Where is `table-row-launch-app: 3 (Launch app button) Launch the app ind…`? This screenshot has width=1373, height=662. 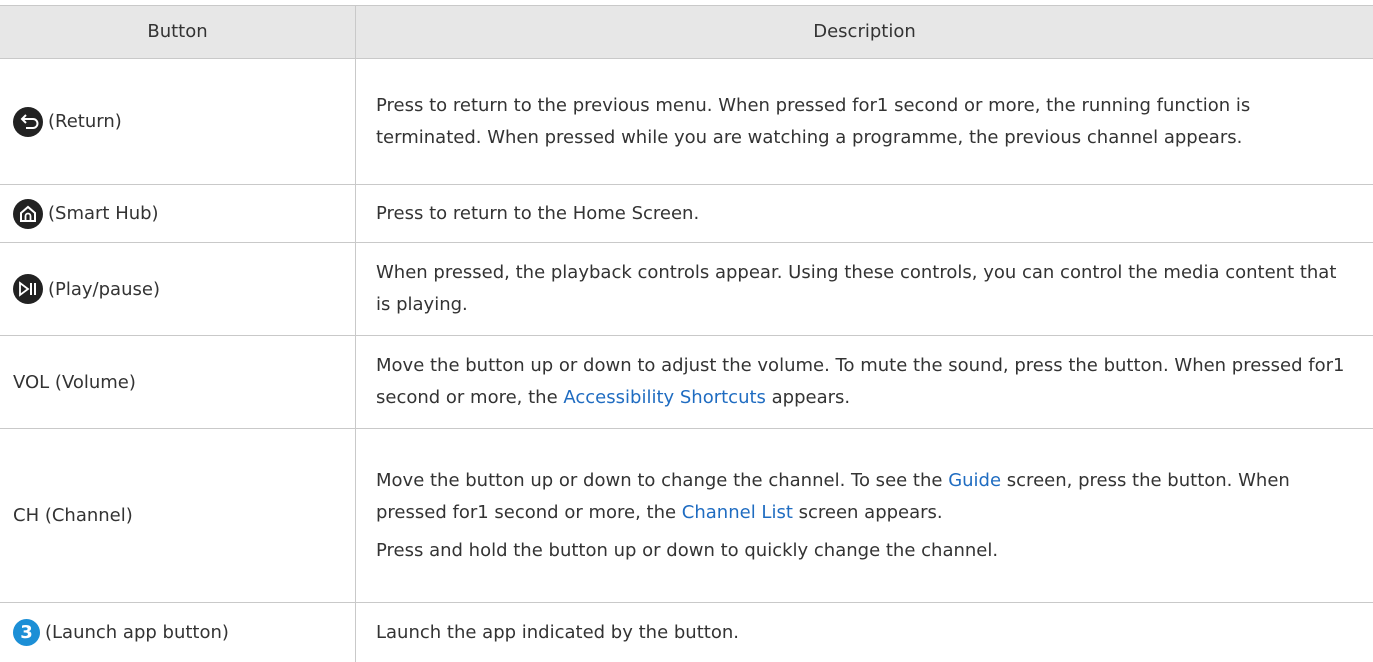
table-row-launch-app: 3 (Launch app button) Launch the app ind… is located at coordinates (686, 632).